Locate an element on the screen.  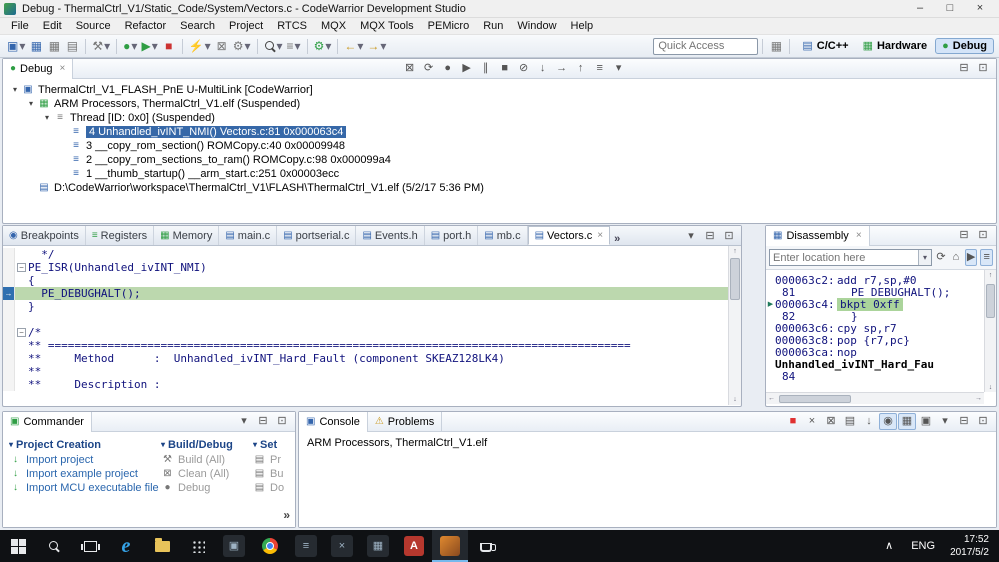
clear-console-icon is located at coordinates (850, 421).